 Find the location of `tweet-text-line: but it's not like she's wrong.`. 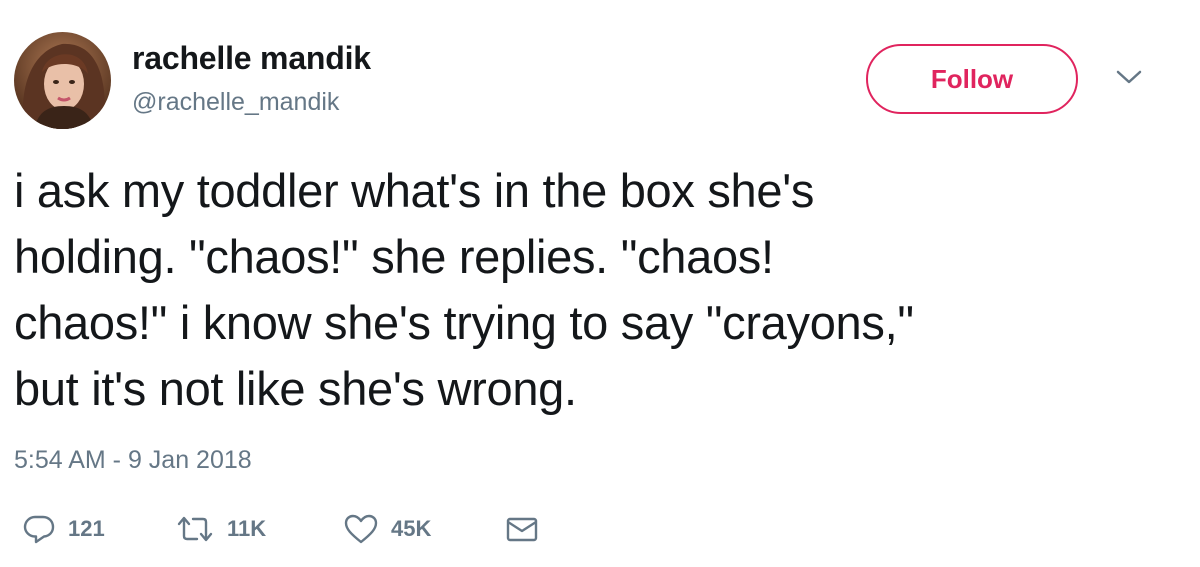

tweet-text-line: but it's not like she's wrong. is located at coordinates (295, 388).